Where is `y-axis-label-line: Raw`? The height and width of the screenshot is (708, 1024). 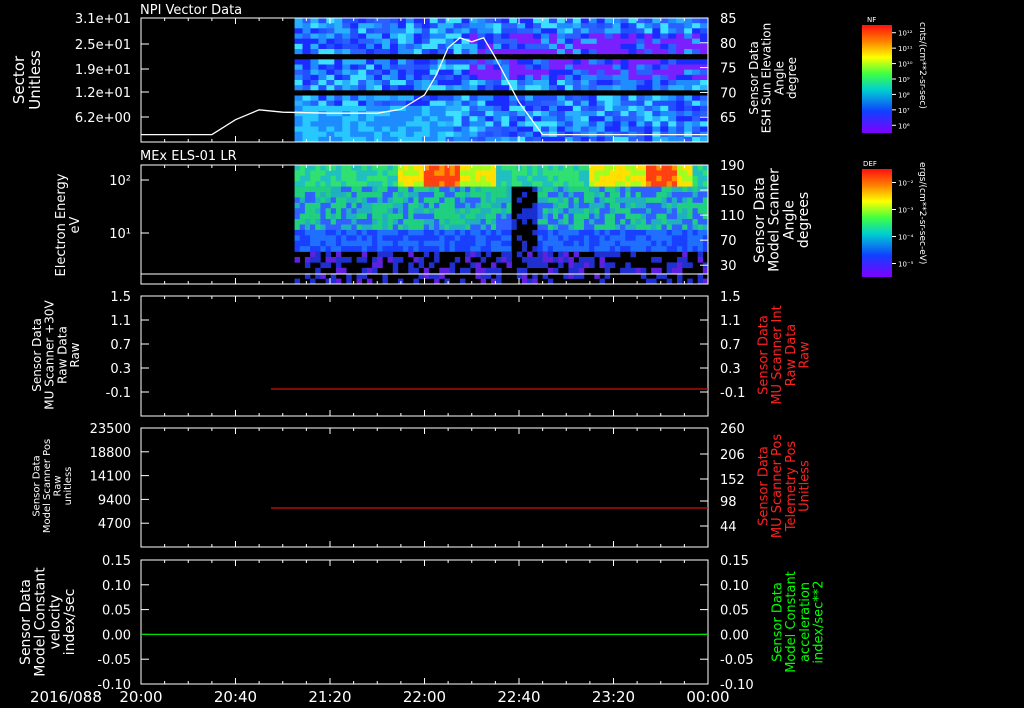 y-axis-label-line: Raw is located at coordinates (57, 485).